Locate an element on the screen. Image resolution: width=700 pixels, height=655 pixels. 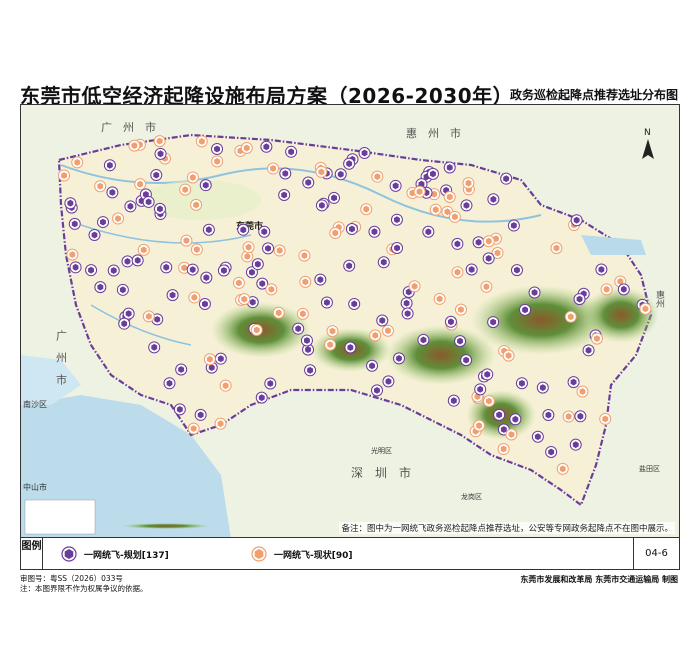
label-shenzhen: 深 圳 市 is located at coordinates (381, 472).